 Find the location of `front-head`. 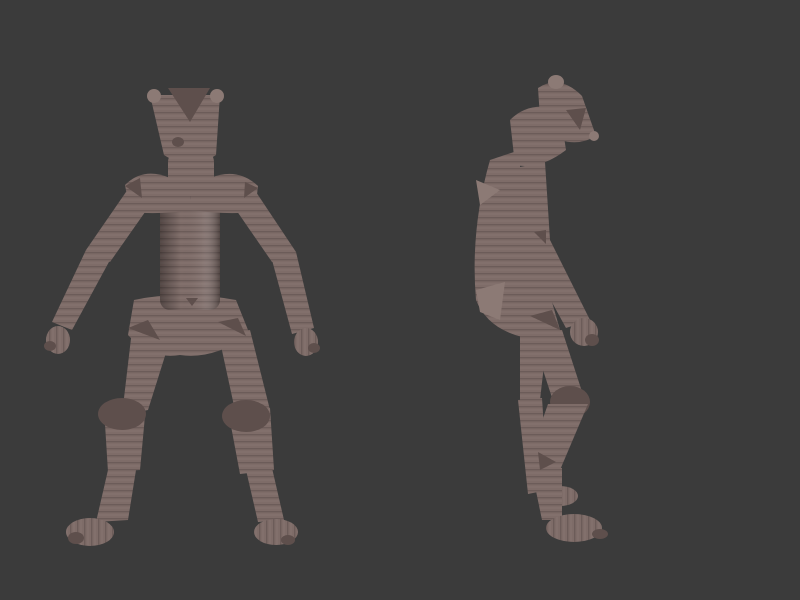

front-head is located at coordinates (185, 126).